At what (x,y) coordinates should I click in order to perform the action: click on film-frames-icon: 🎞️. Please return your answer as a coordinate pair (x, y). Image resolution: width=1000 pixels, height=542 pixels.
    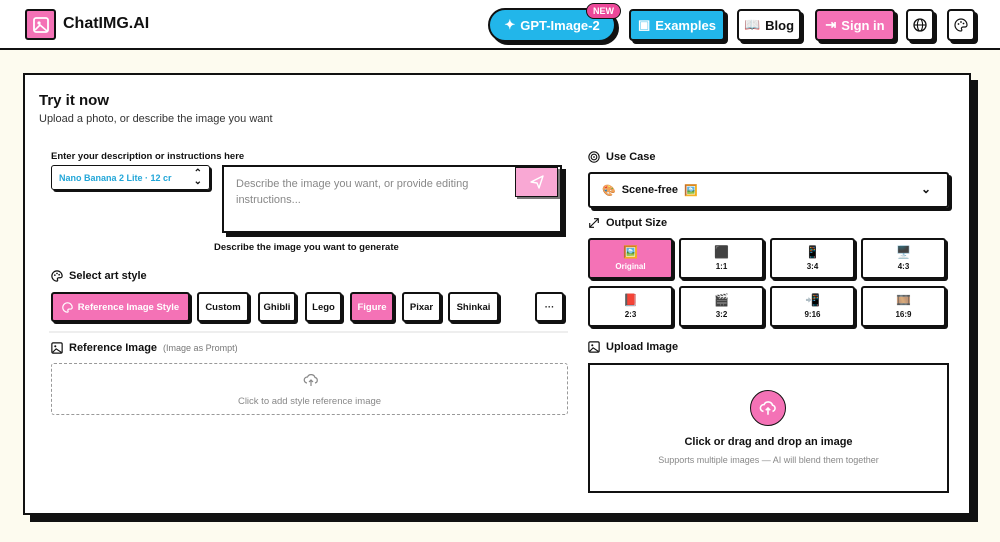
    Looking at the image, I should click on (903, 300).